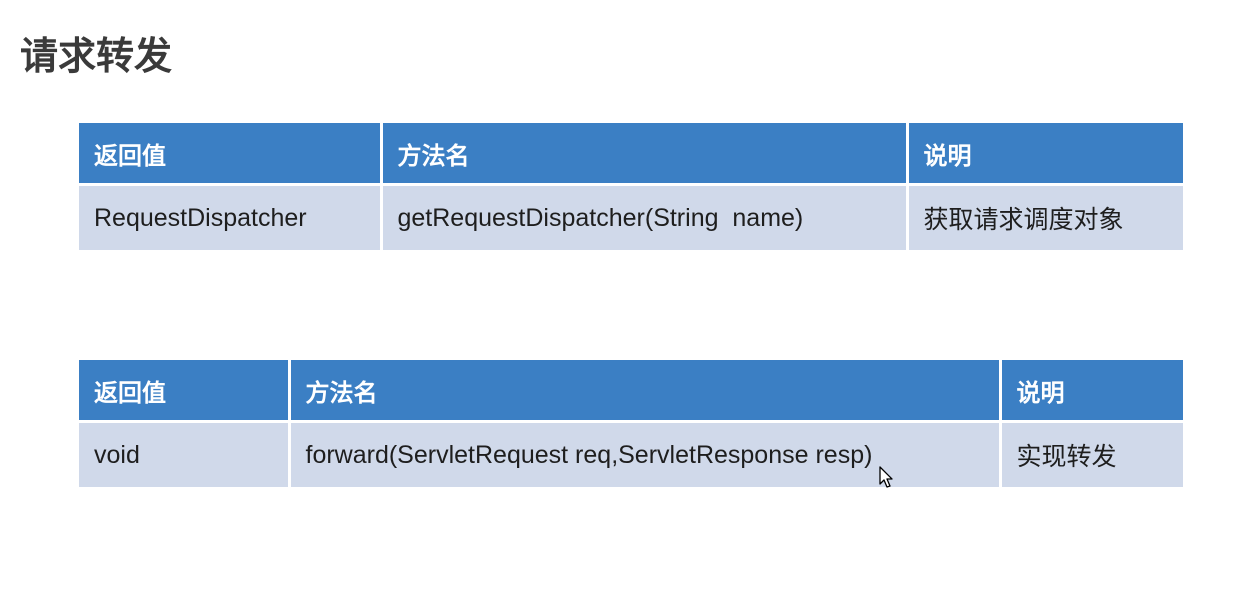  Describe the element at coordinates (185, 453) in the screenshot. I see `cell-return-type: void` at that location.